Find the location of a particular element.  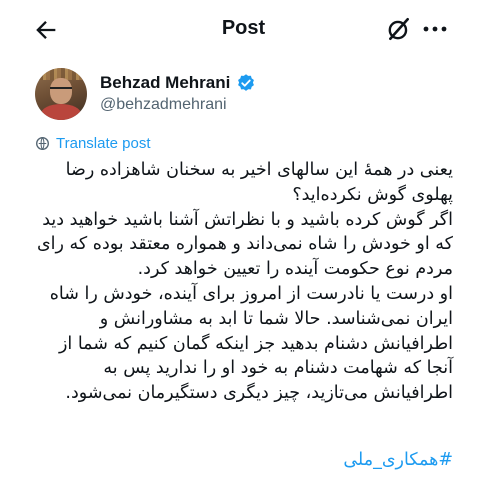

top-bar: Post is located at coordinates (243, 29).